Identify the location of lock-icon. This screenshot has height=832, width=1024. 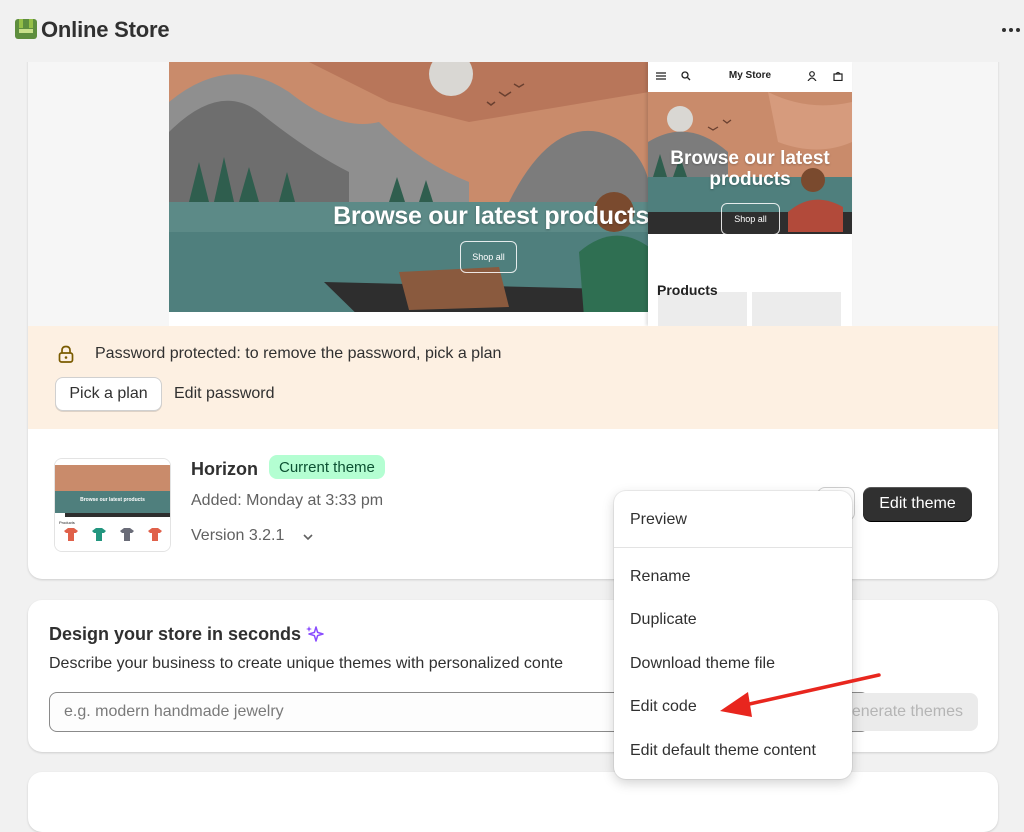
(66, 354).